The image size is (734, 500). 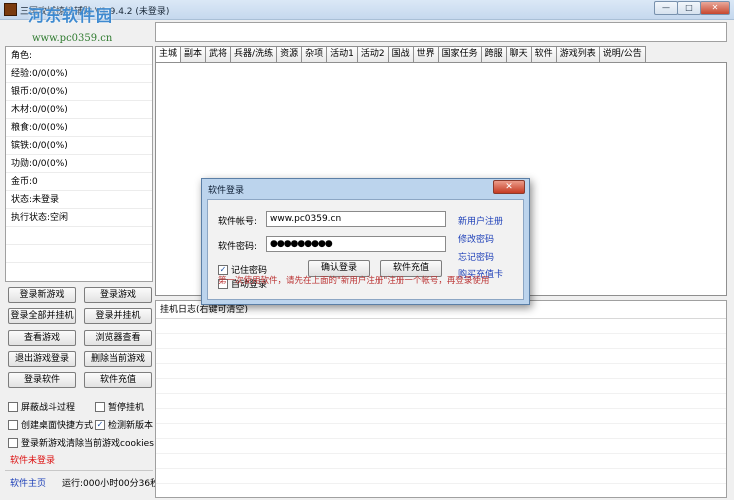 I want to click on stat-experience: 经验:0/0(0%), so click(x=79, y=74).